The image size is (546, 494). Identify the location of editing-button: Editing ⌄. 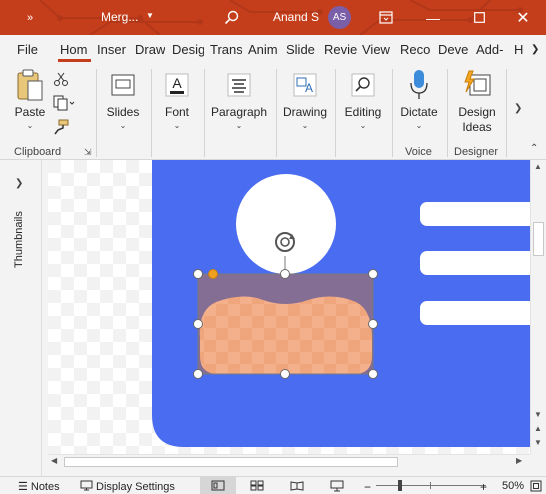
(363, 99).